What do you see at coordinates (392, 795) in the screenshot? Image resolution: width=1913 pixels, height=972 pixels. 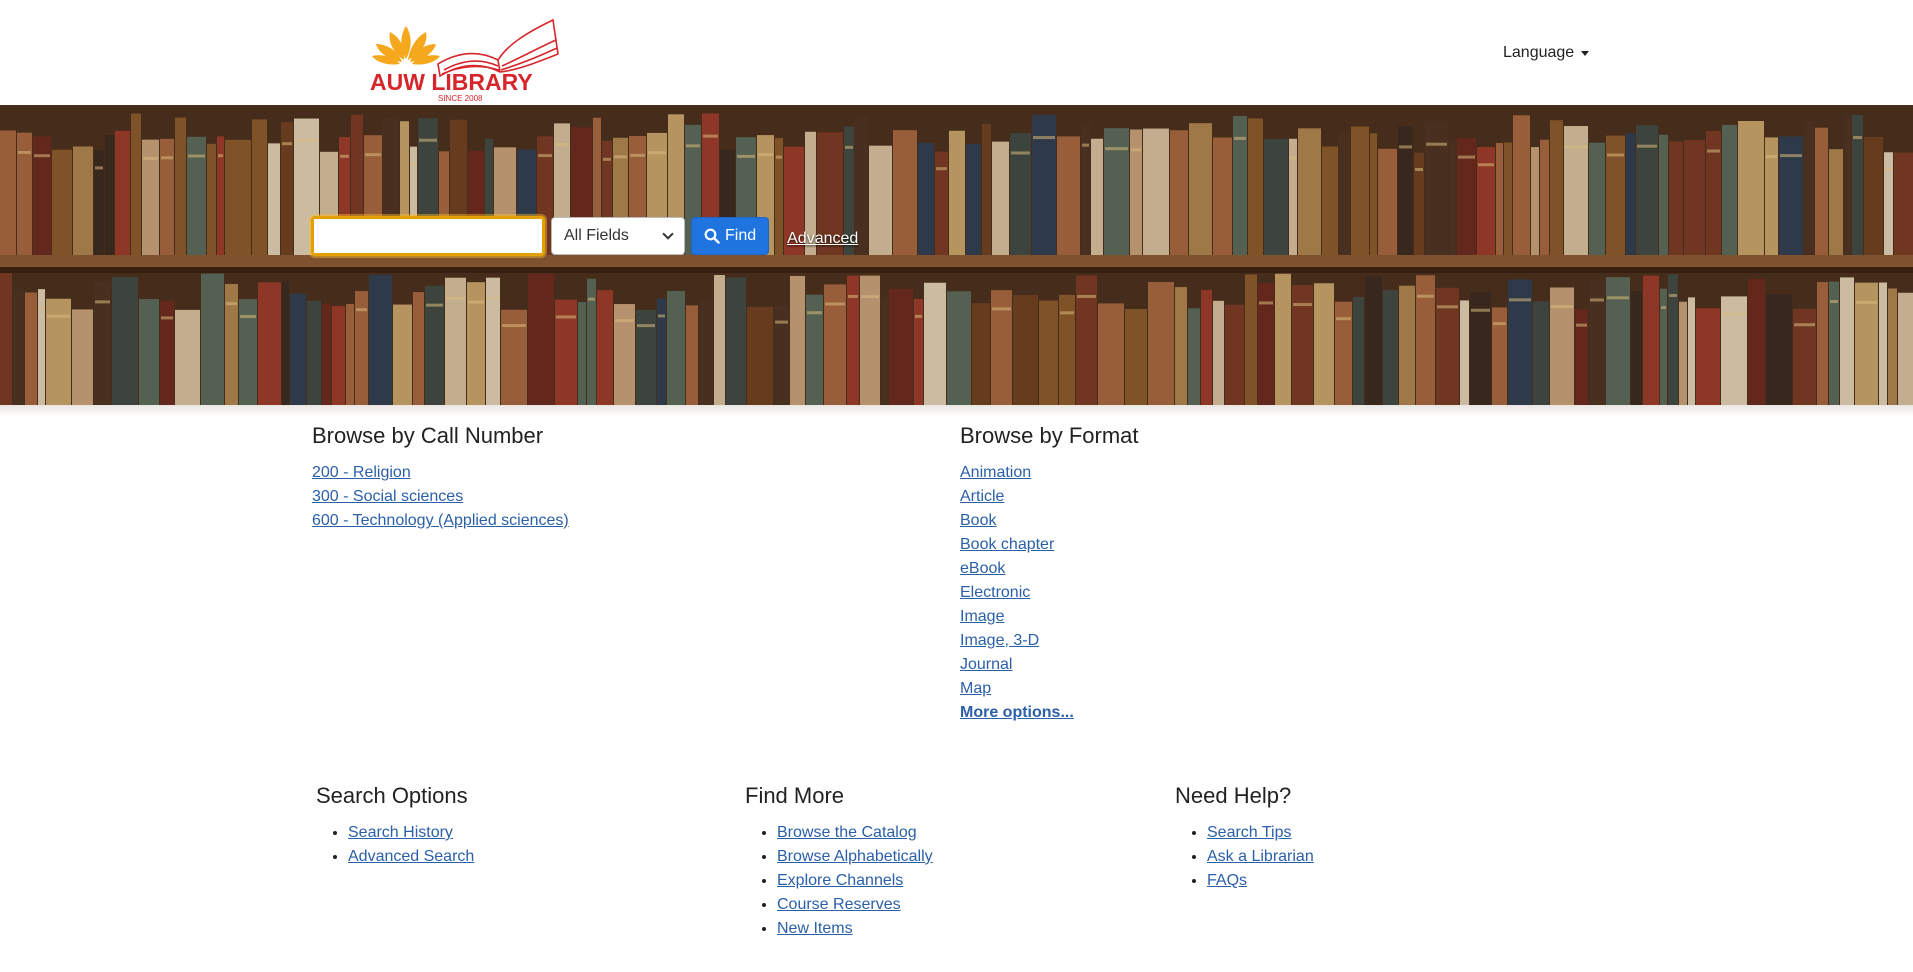 I see `search-options-title: Search Options` at bounding box center [392, 795].